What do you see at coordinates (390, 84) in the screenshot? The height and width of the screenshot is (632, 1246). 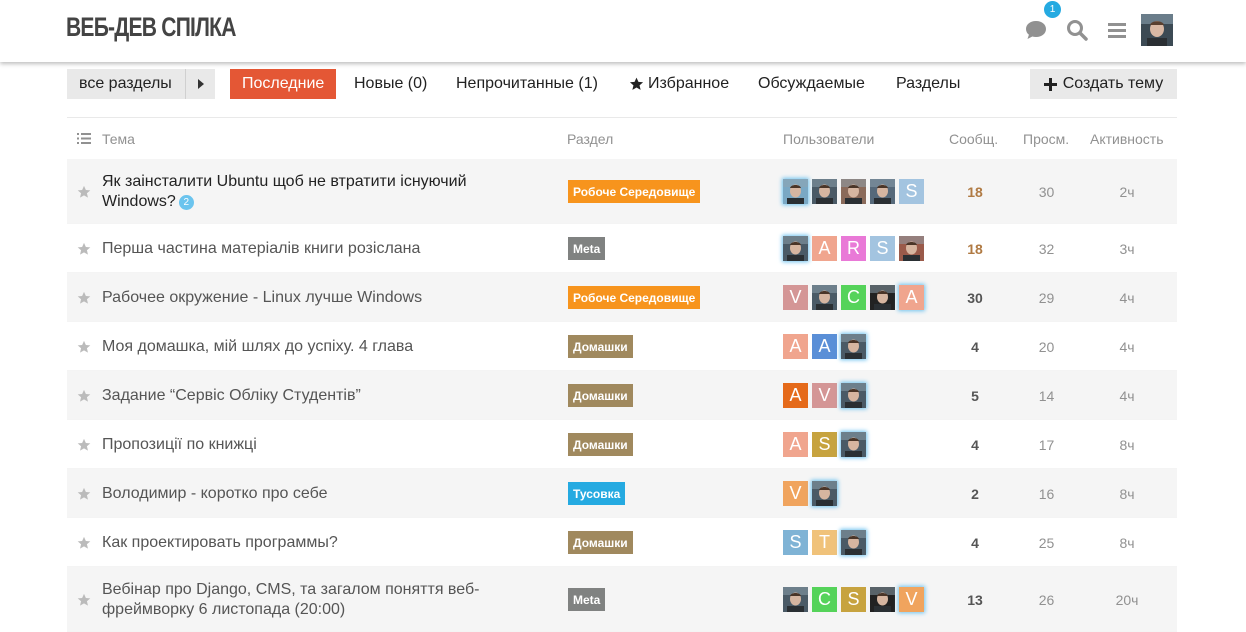 I see `nav-new: Новые (0)` at bounding box center [390, 84].